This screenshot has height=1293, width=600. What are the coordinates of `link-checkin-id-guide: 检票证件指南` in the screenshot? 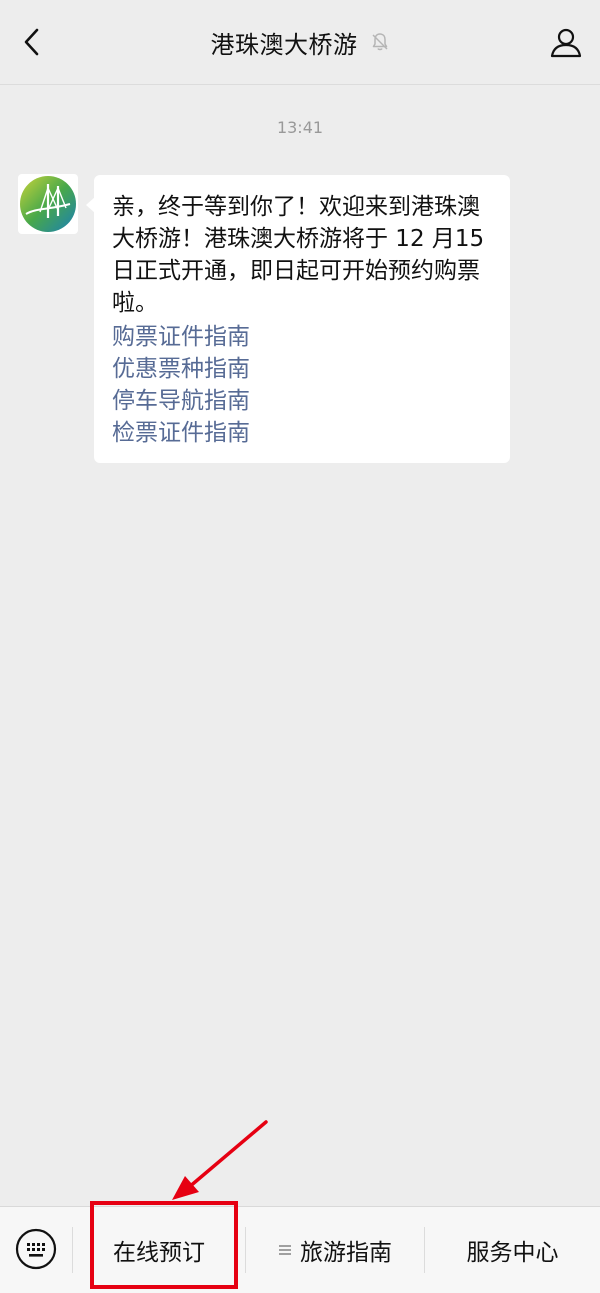 It's located at (302, 433).